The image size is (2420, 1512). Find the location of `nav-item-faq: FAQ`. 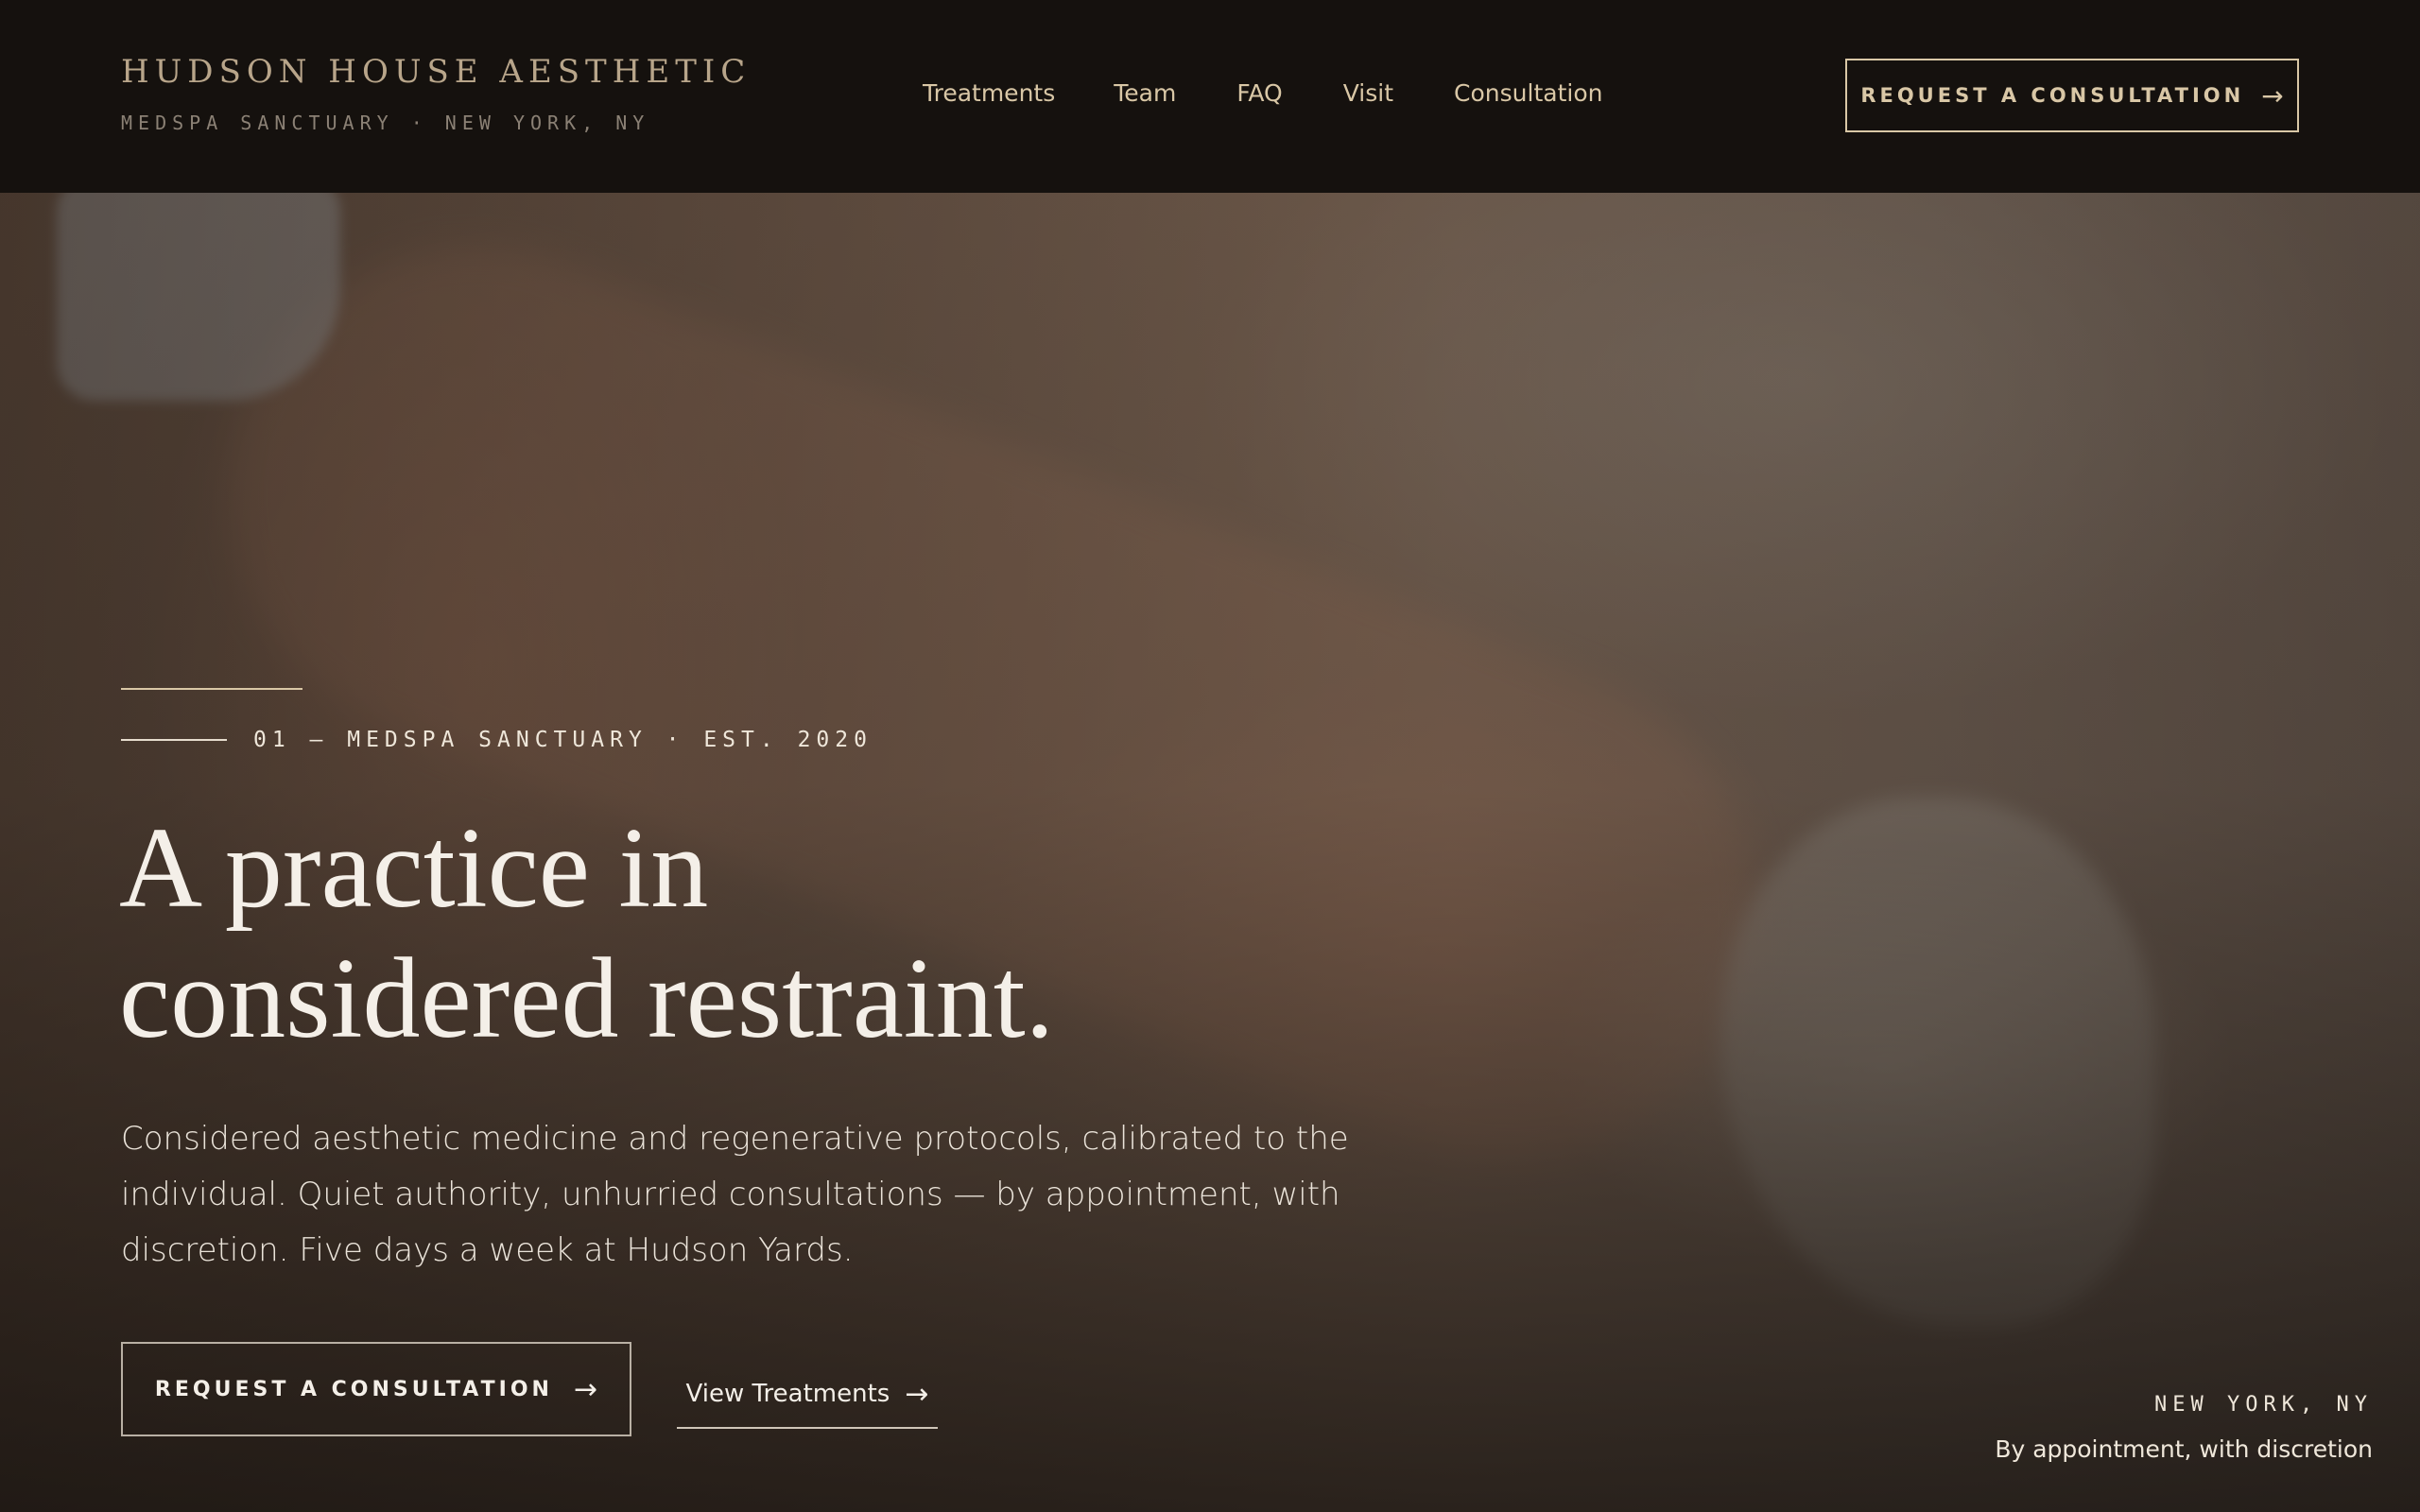

nav-item-faq: FAQ is located at coordinates (1259, 93).